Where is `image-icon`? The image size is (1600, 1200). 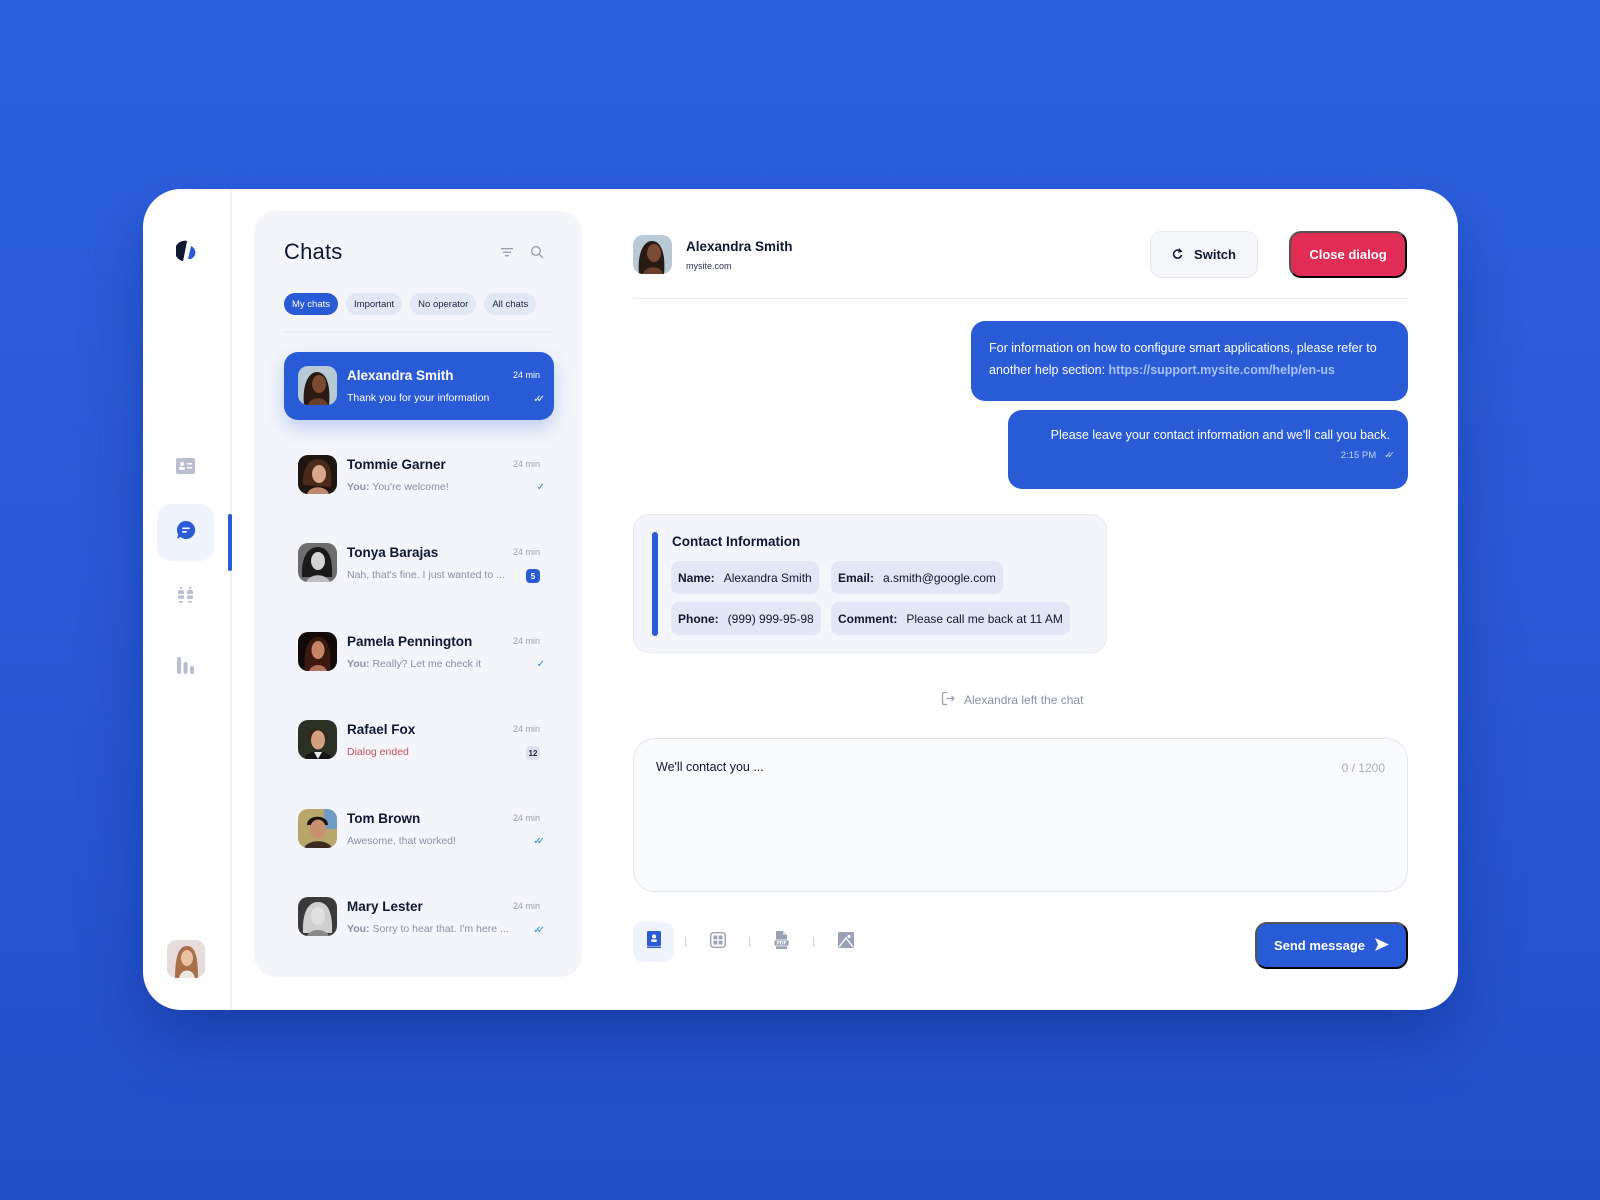 image-icon is located at coordinates (845, 942).